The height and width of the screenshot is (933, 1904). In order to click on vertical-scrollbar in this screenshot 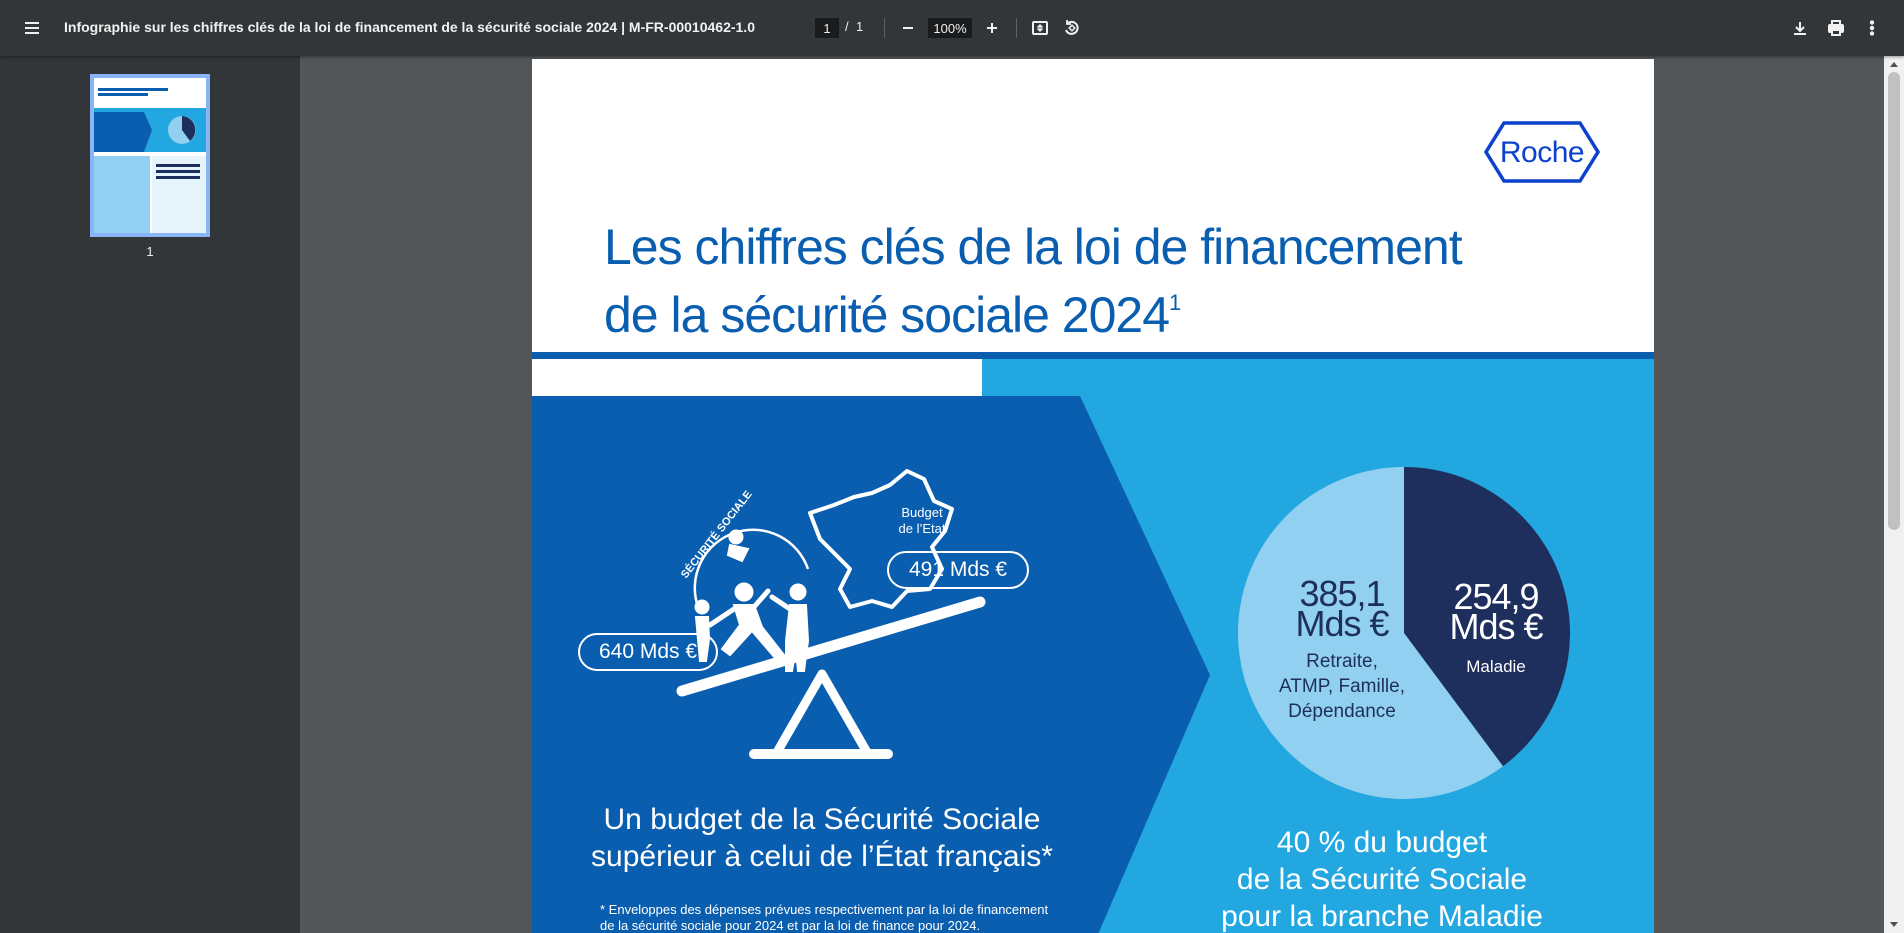, I will do `click(1894, 494)`.